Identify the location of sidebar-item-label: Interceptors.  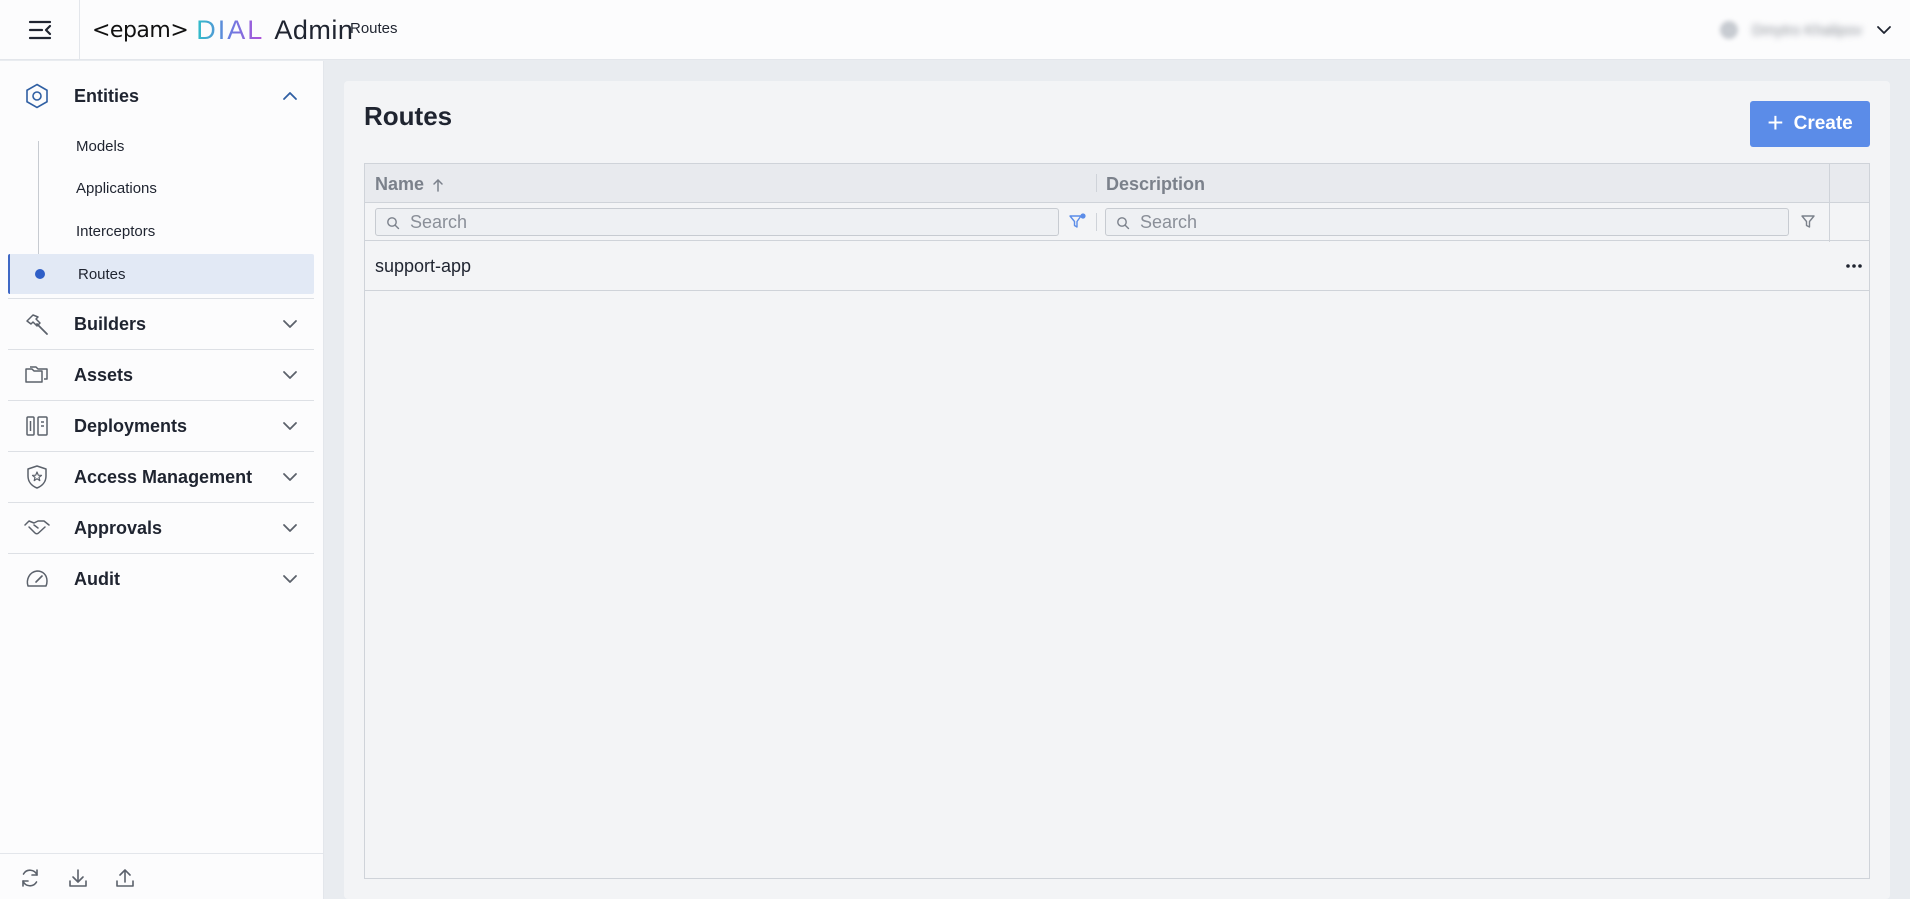
(116, 231).